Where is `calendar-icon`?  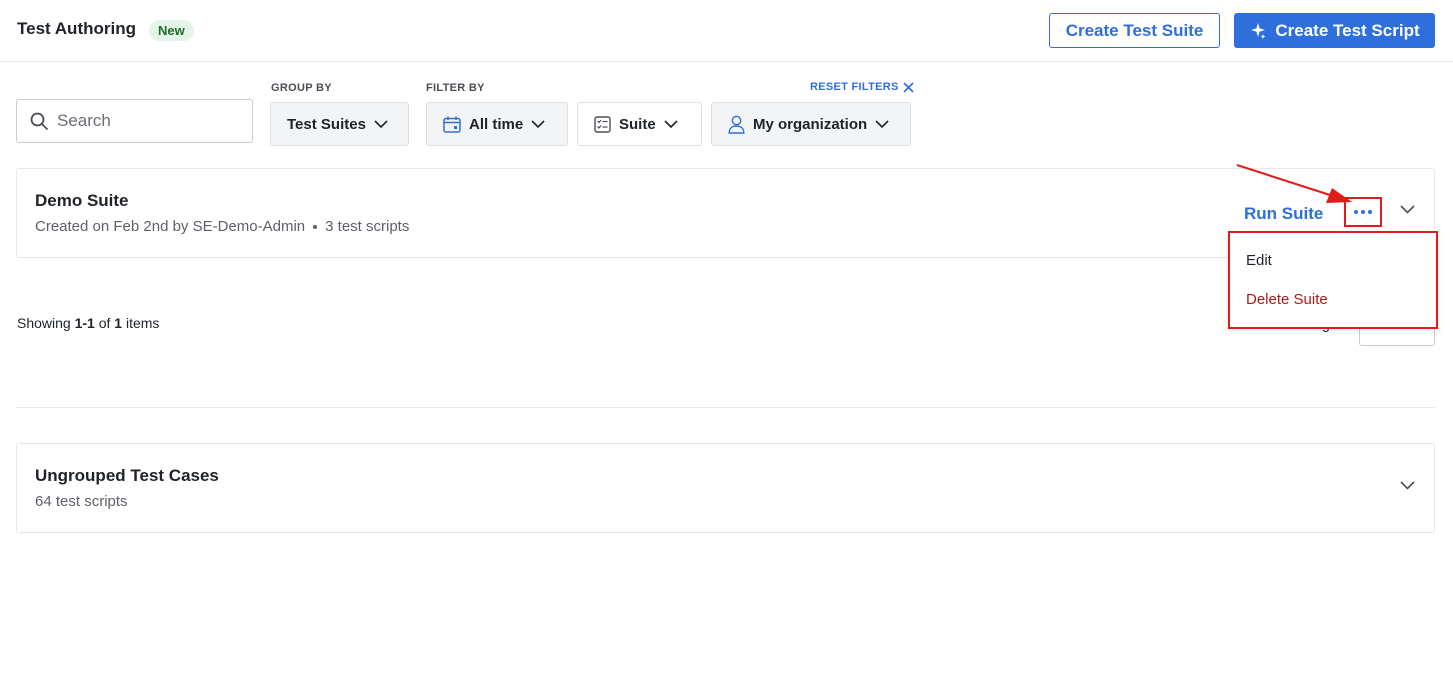
calendar-icon is located at coordinates (452, 124).